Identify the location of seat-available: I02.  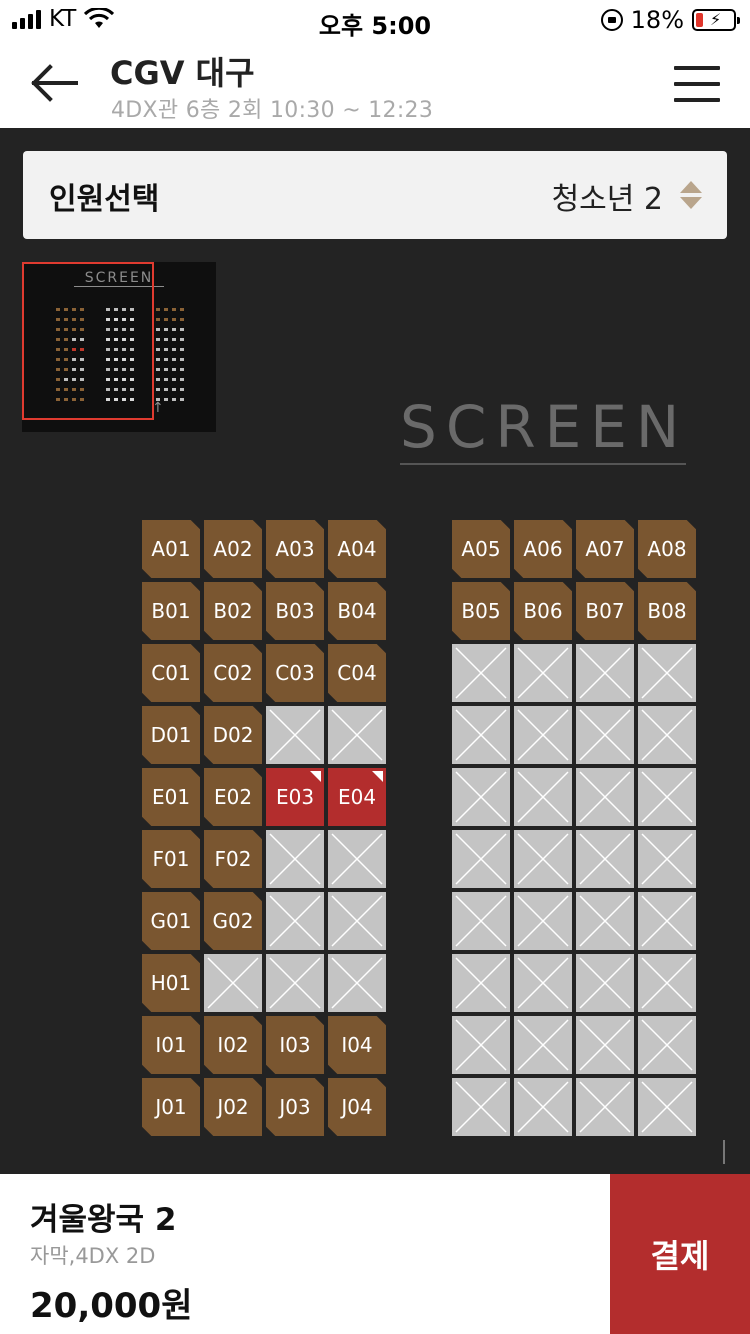
(233, 1045).